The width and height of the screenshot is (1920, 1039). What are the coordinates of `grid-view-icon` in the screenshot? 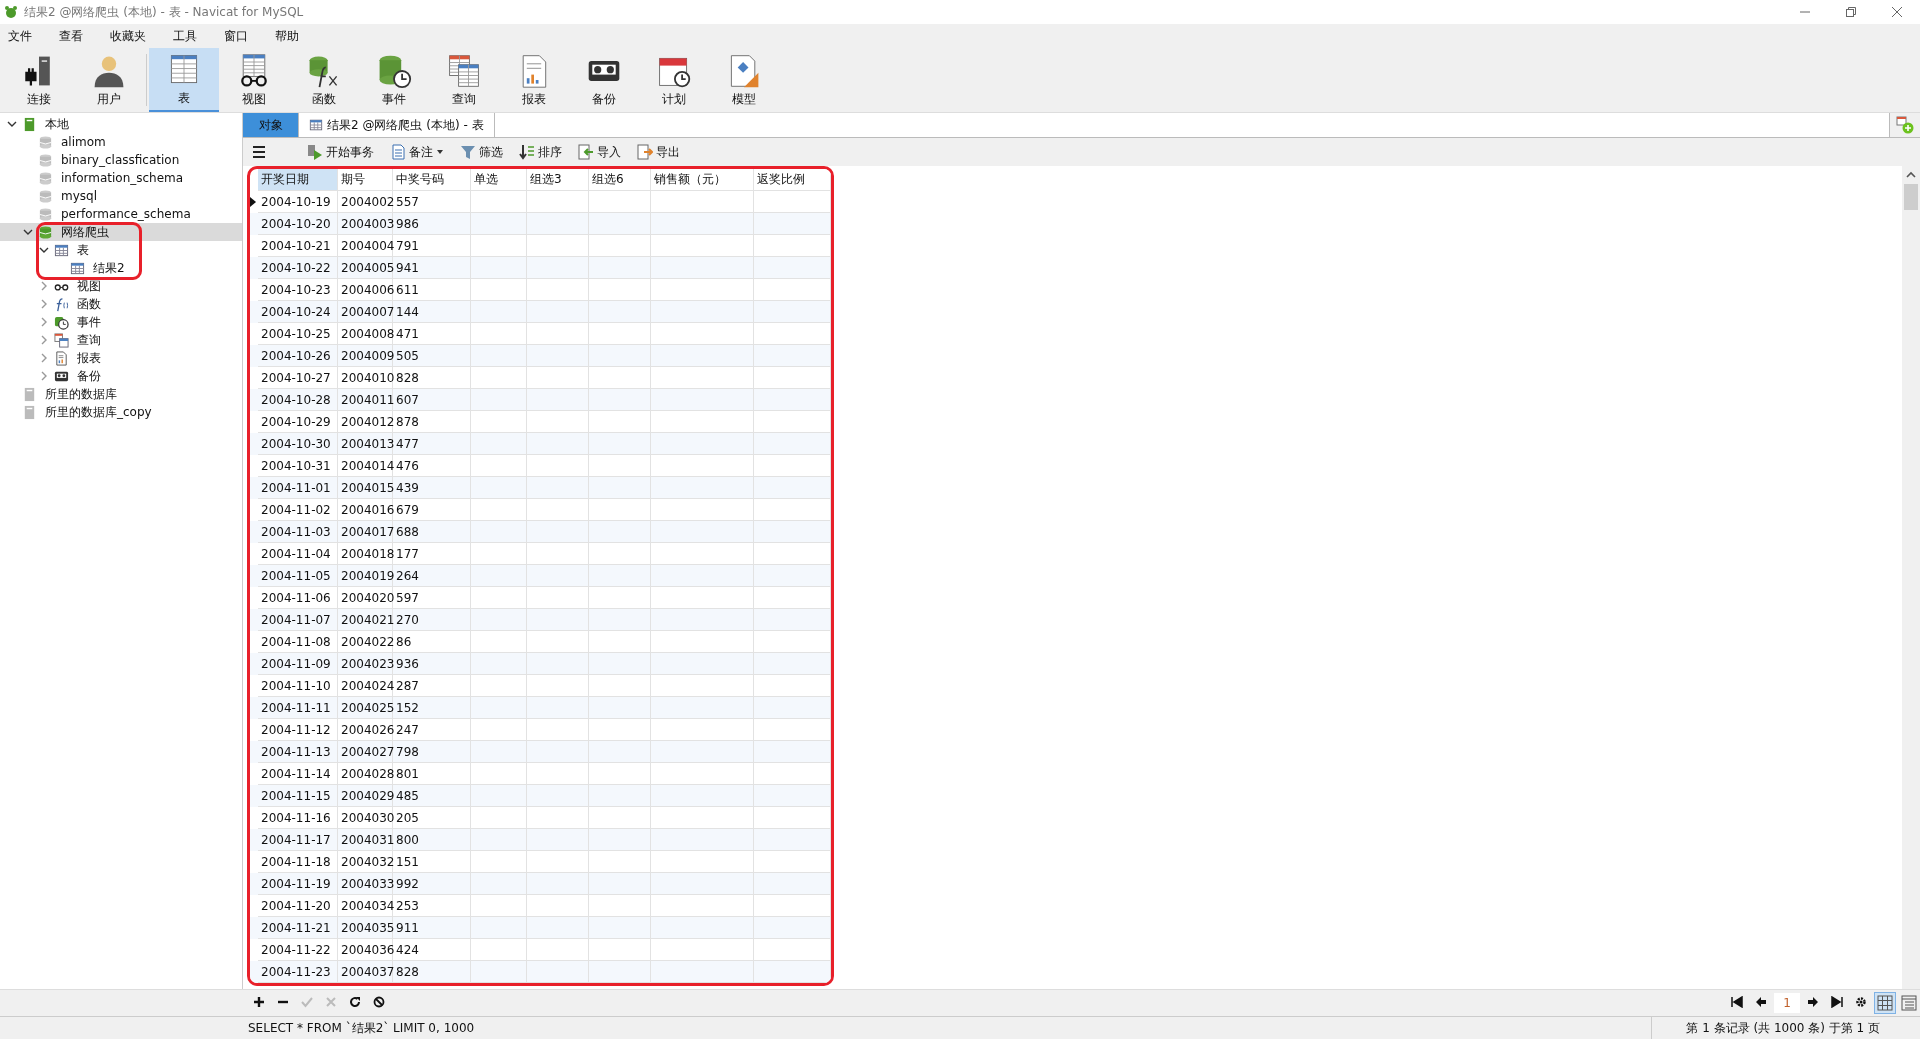 It's located at (1885, 1003).